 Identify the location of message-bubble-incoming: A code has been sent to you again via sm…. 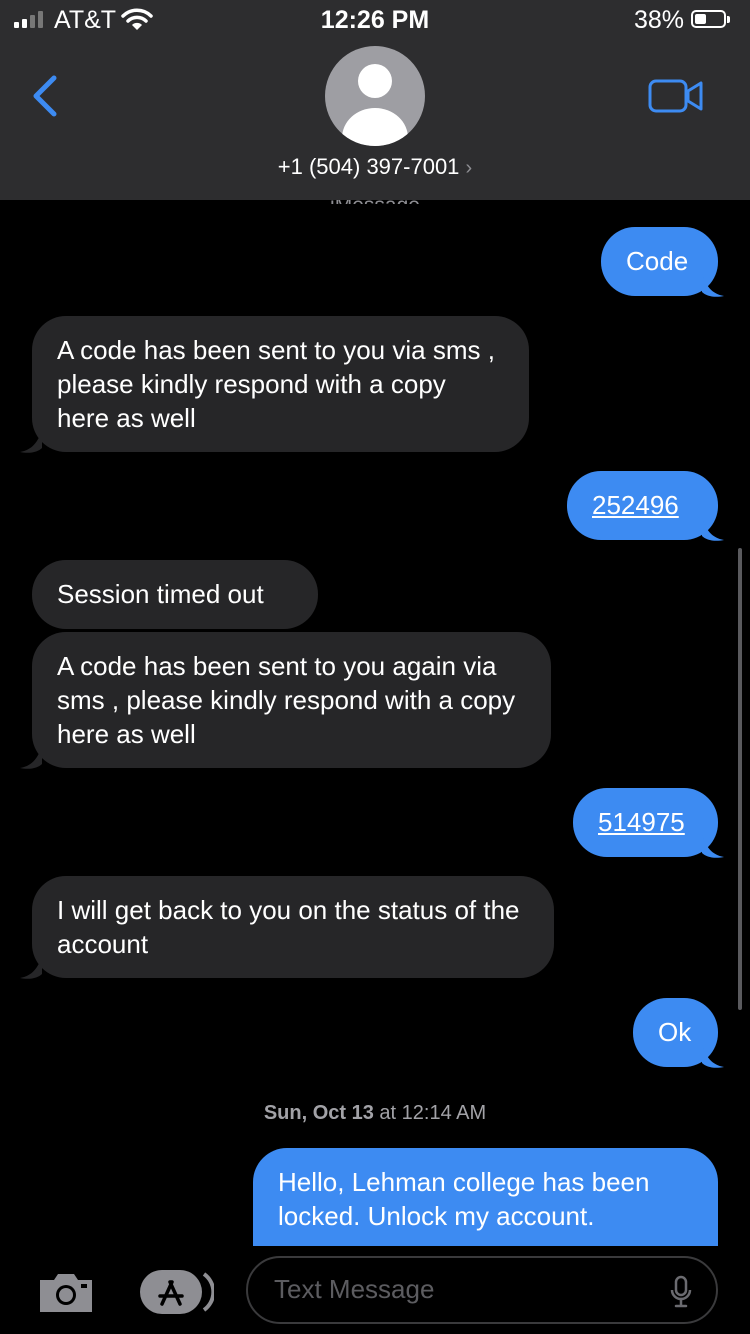
(291, 700).